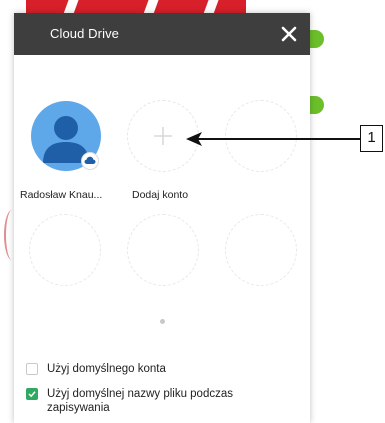  I want to click on default-account-checkbox, so click(32, 369).